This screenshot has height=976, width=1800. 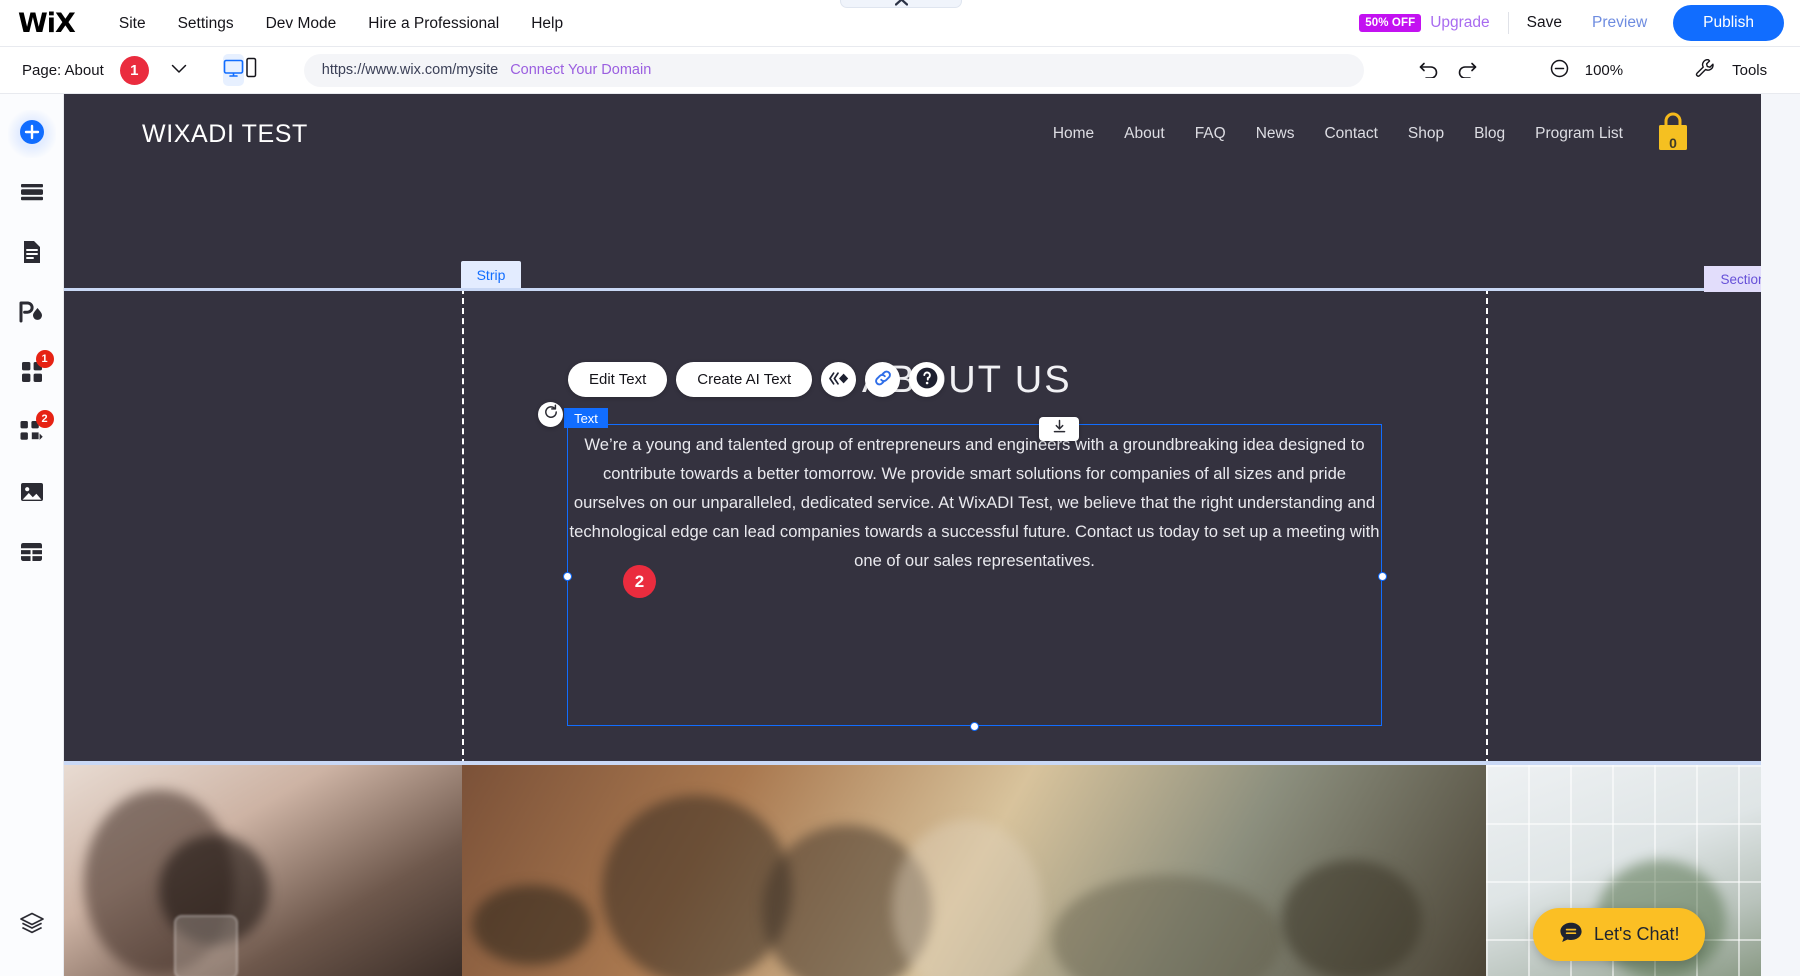 What do you see at coordinates (63, 70) in the screenshot?
I see `page-selector-label: Page: About` at bounding box center [63, 70].